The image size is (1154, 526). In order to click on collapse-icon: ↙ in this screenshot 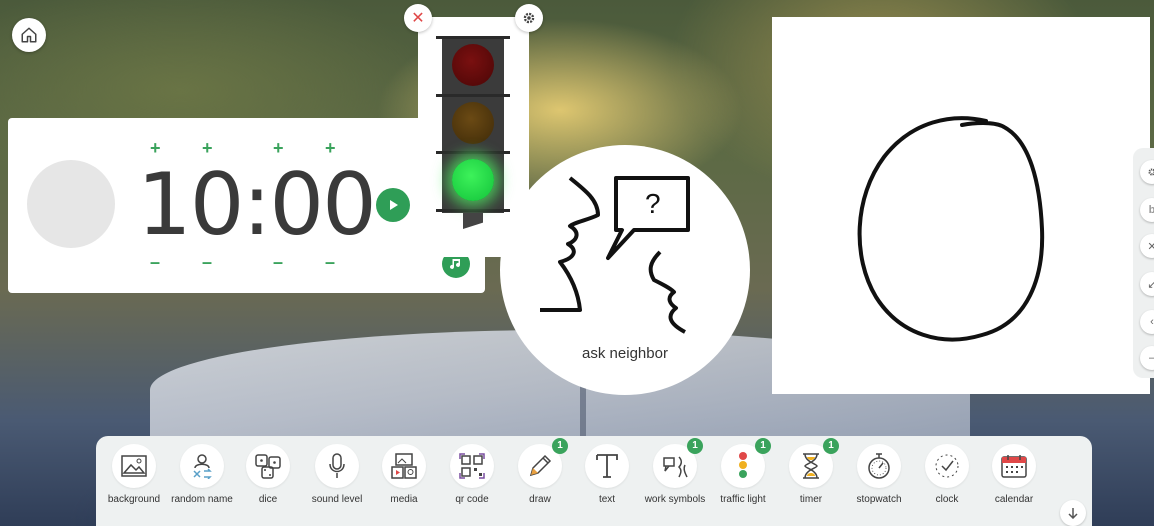, I will do `click(1150, 284)`.